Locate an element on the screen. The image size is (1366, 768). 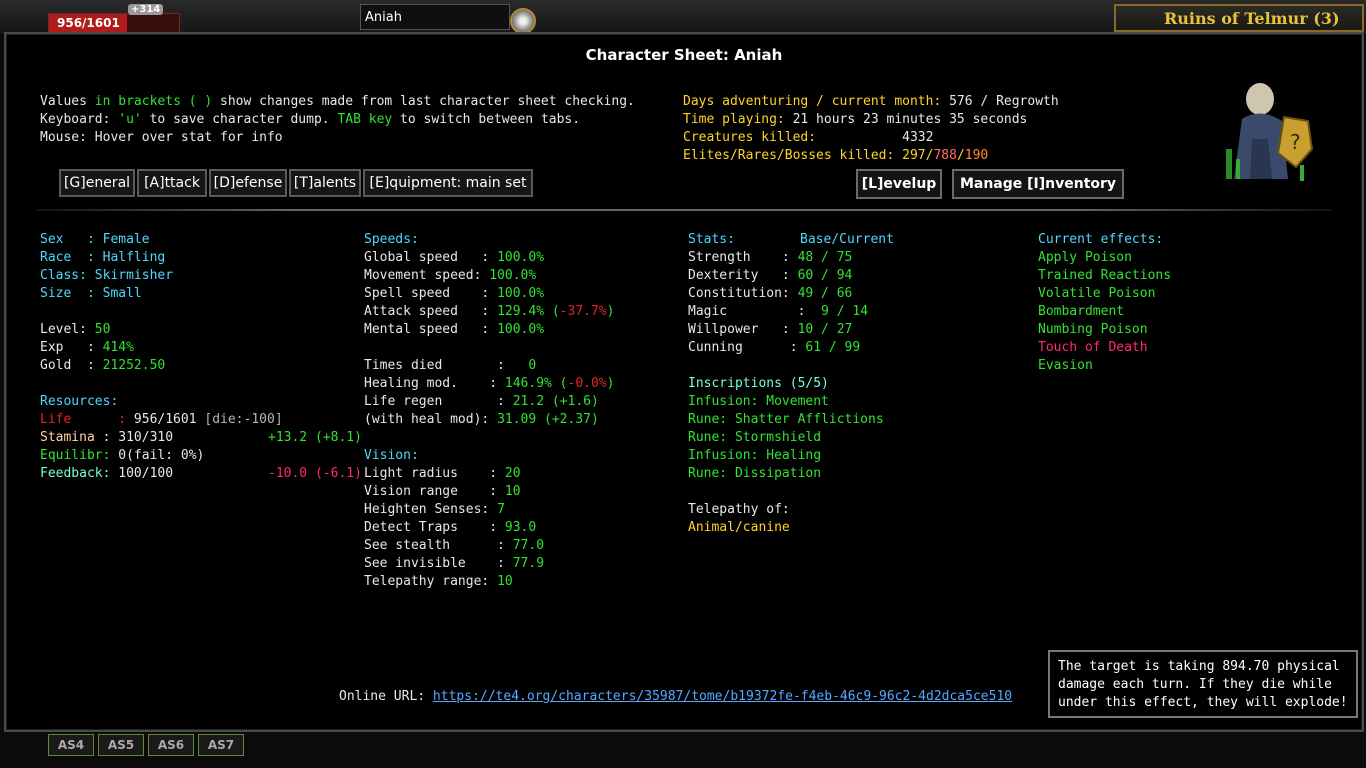
stat-level: Level: 50 is located at coordinates (75, 330).